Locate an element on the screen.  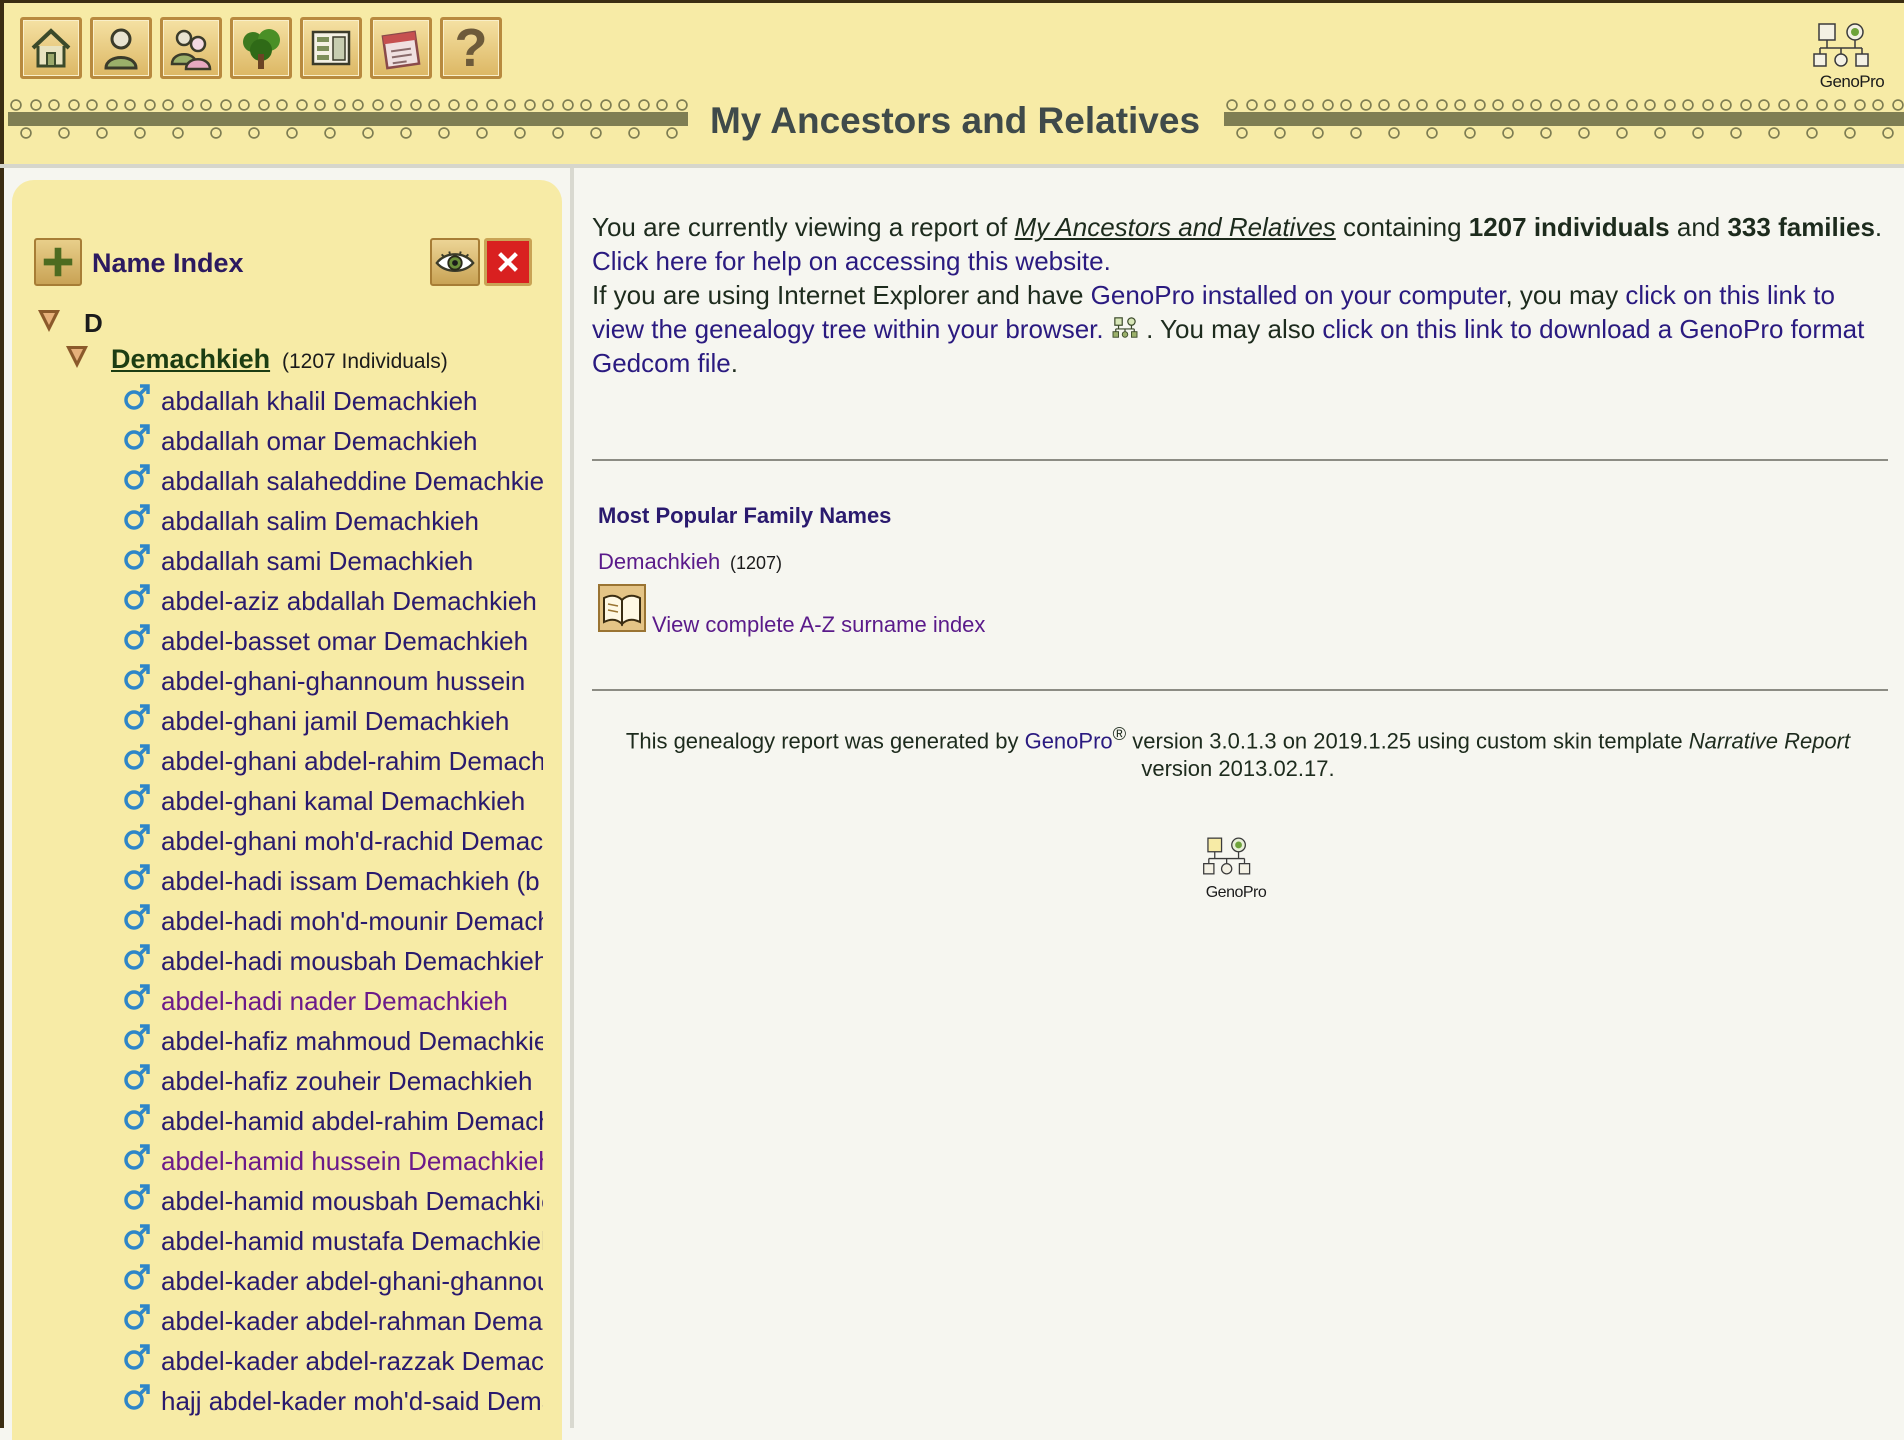
person-name-link: abdallah salaheddine Demachkieh is located at coordinates (352, 481).